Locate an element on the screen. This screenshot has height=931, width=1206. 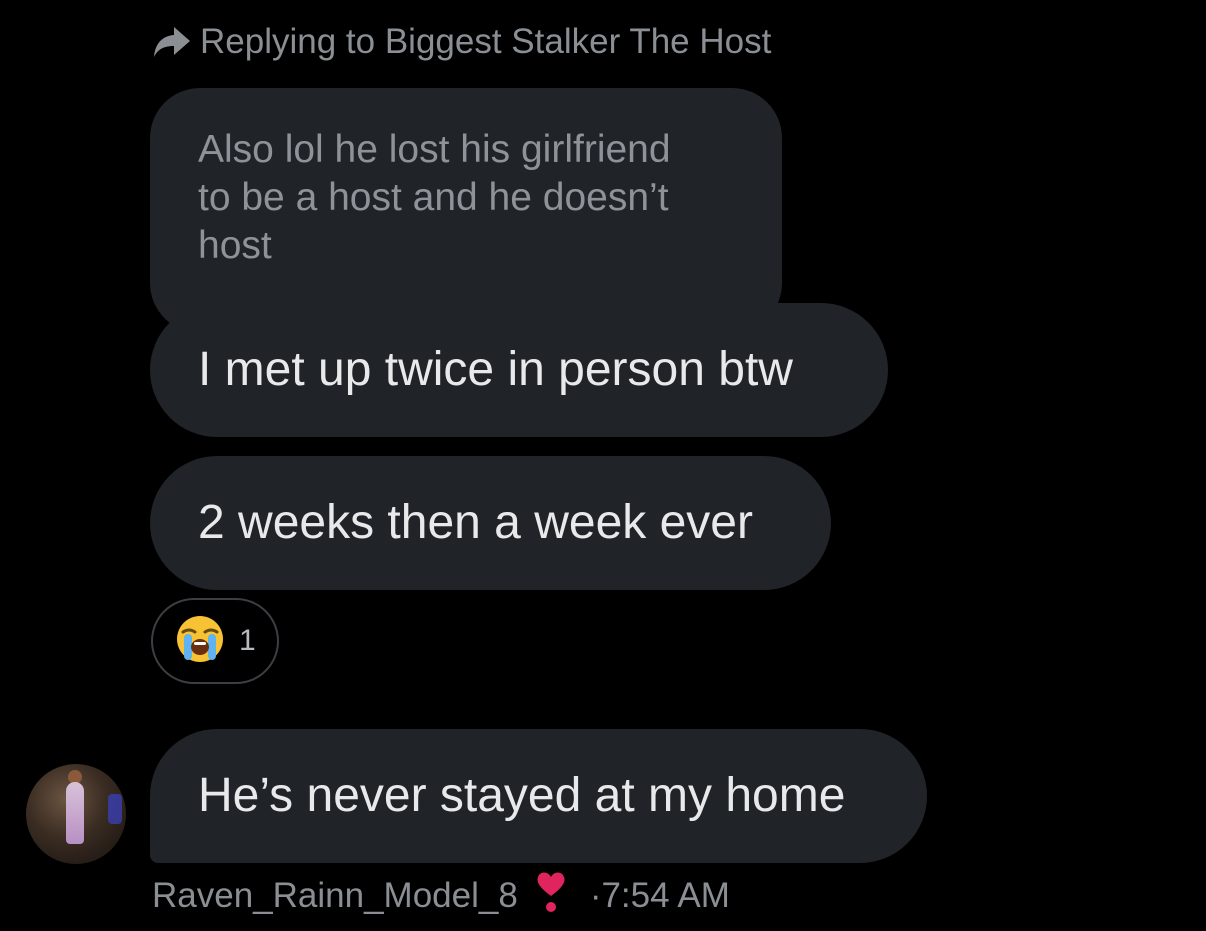
message-bubble: 2 weeks then a week ever is located at coordinates (490, 523).